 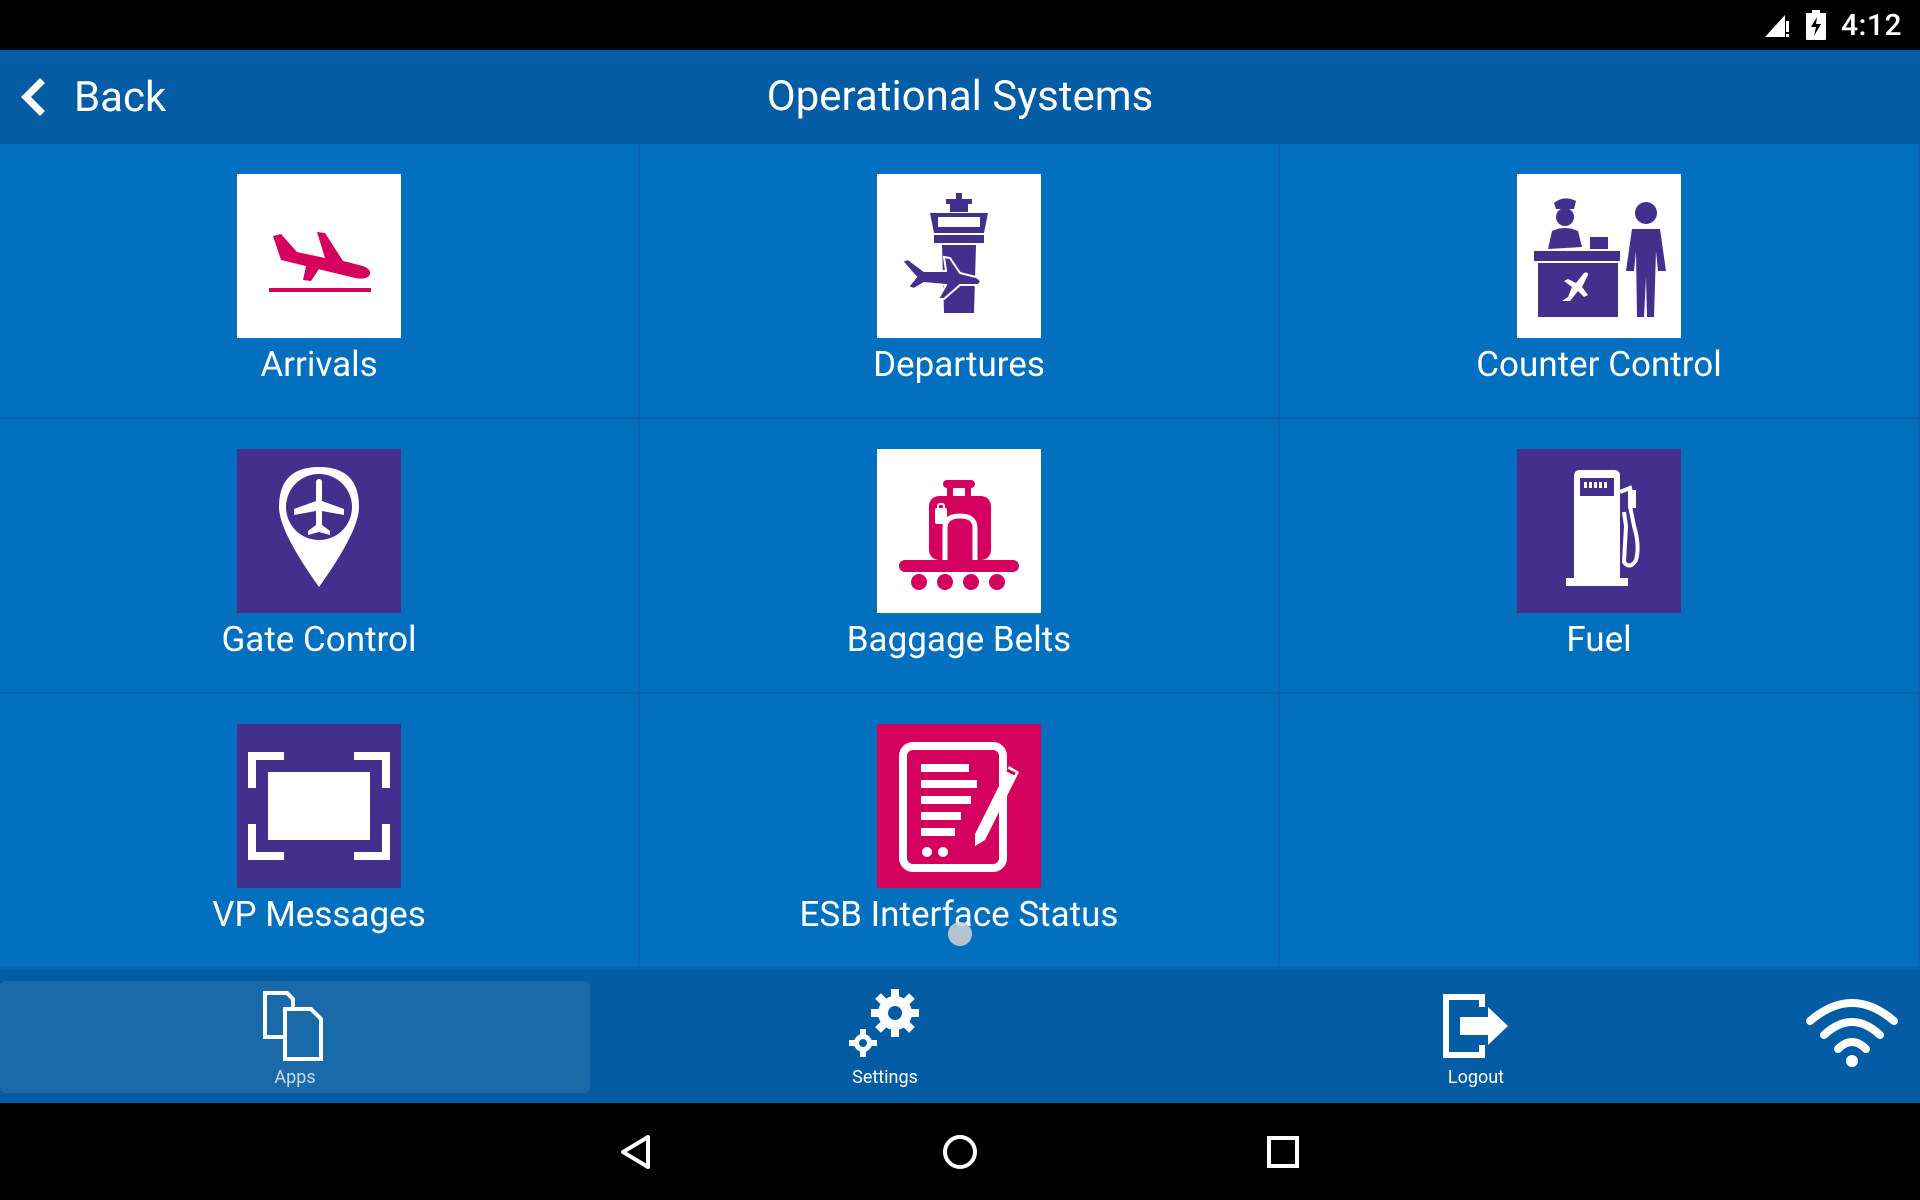 I want to click on nav-settings: Settings, so click(x=885, y=1037).